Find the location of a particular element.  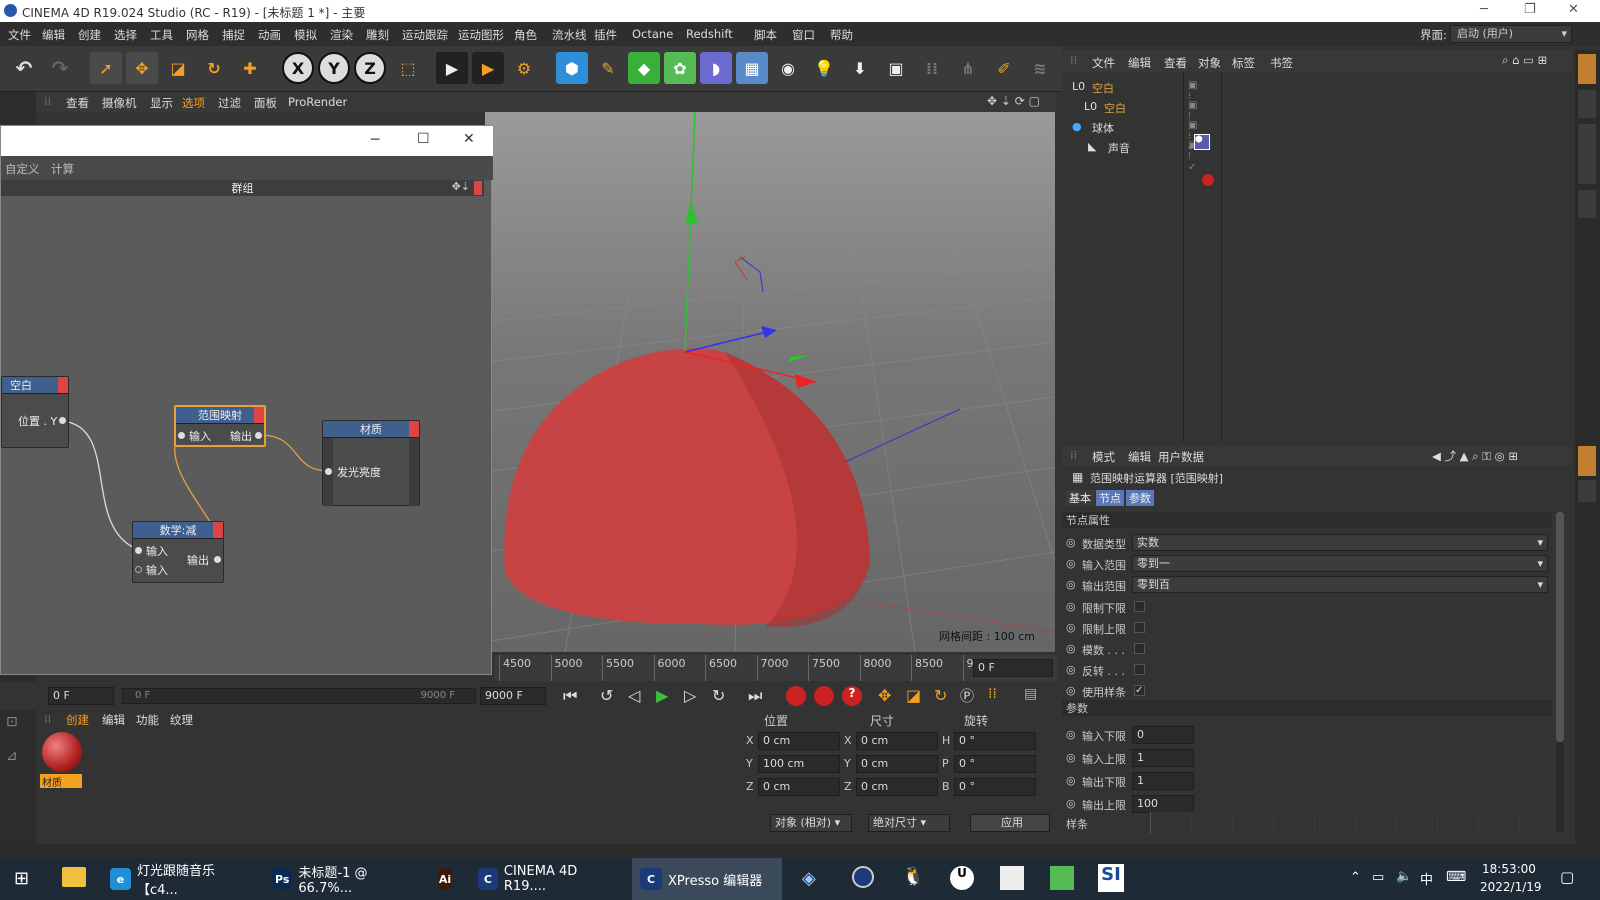

menu-item: 流水线 is located at coordinates (569, 35).